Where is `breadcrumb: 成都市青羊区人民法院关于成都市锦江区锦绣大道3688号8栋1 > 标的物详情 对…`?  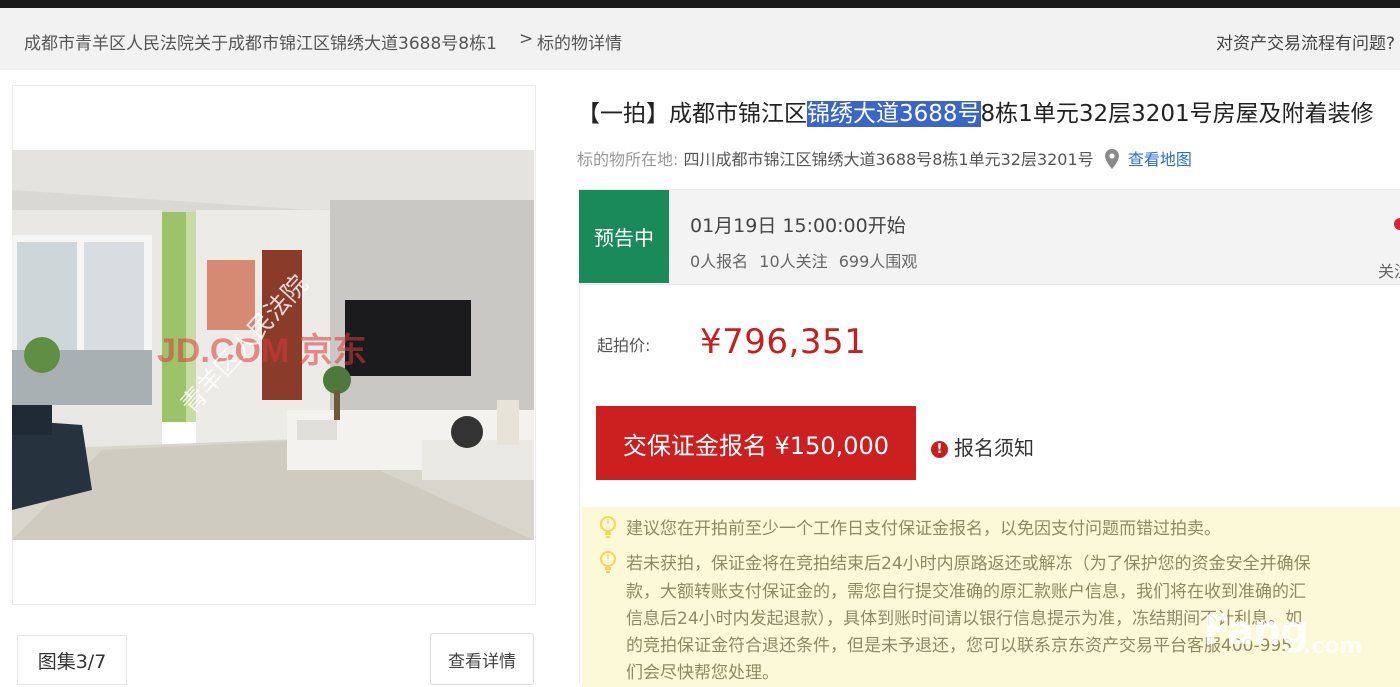 breadcrumb: 成都市青羊区人民法院关于成都市锦江区锦绣大道3688号8栋1 > 标的物详情 对… is located at coordinates (700, 39).